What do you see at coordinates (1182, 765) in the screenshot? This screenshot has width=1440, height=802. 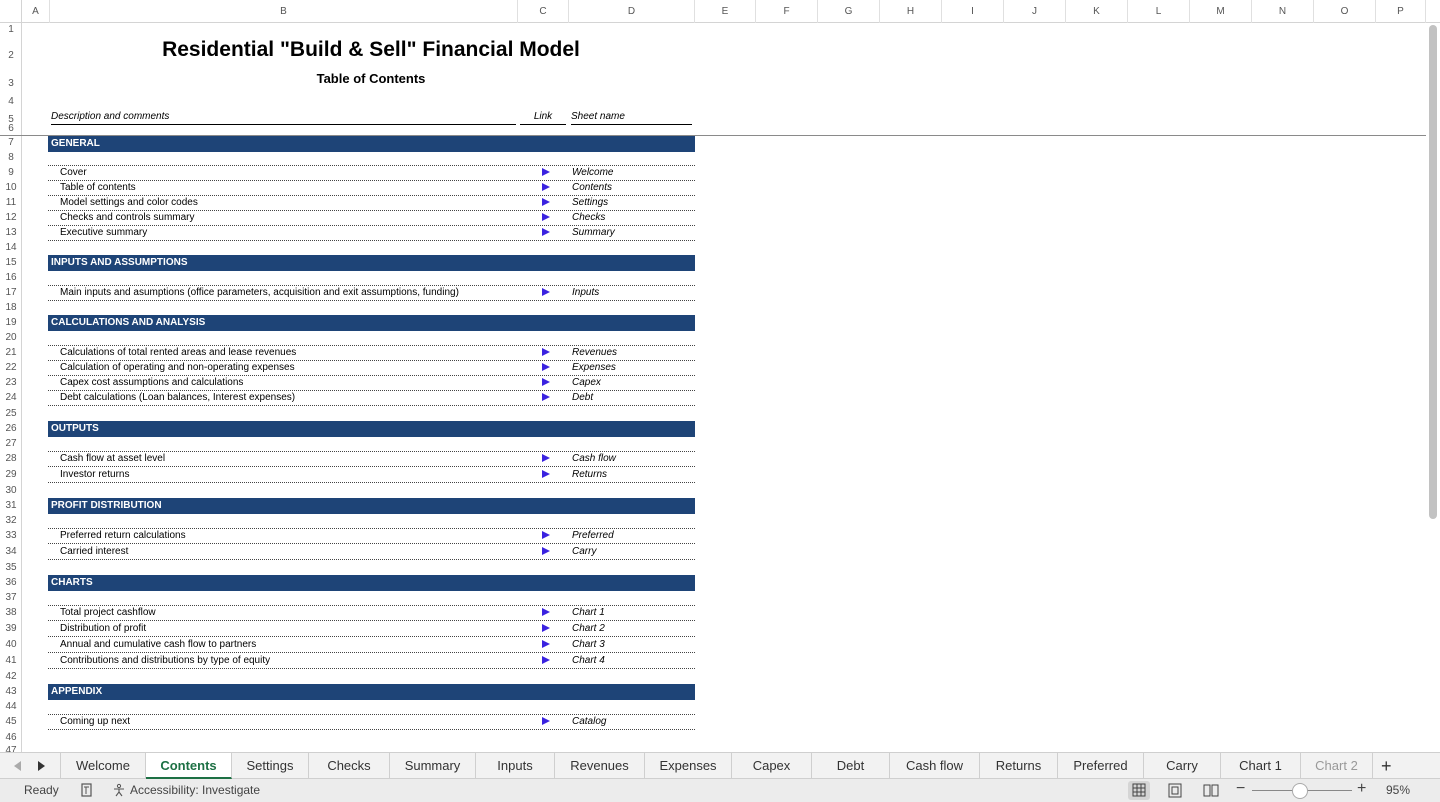 I see `sheet-tab: Carry` at bounding box center [1182, 765].